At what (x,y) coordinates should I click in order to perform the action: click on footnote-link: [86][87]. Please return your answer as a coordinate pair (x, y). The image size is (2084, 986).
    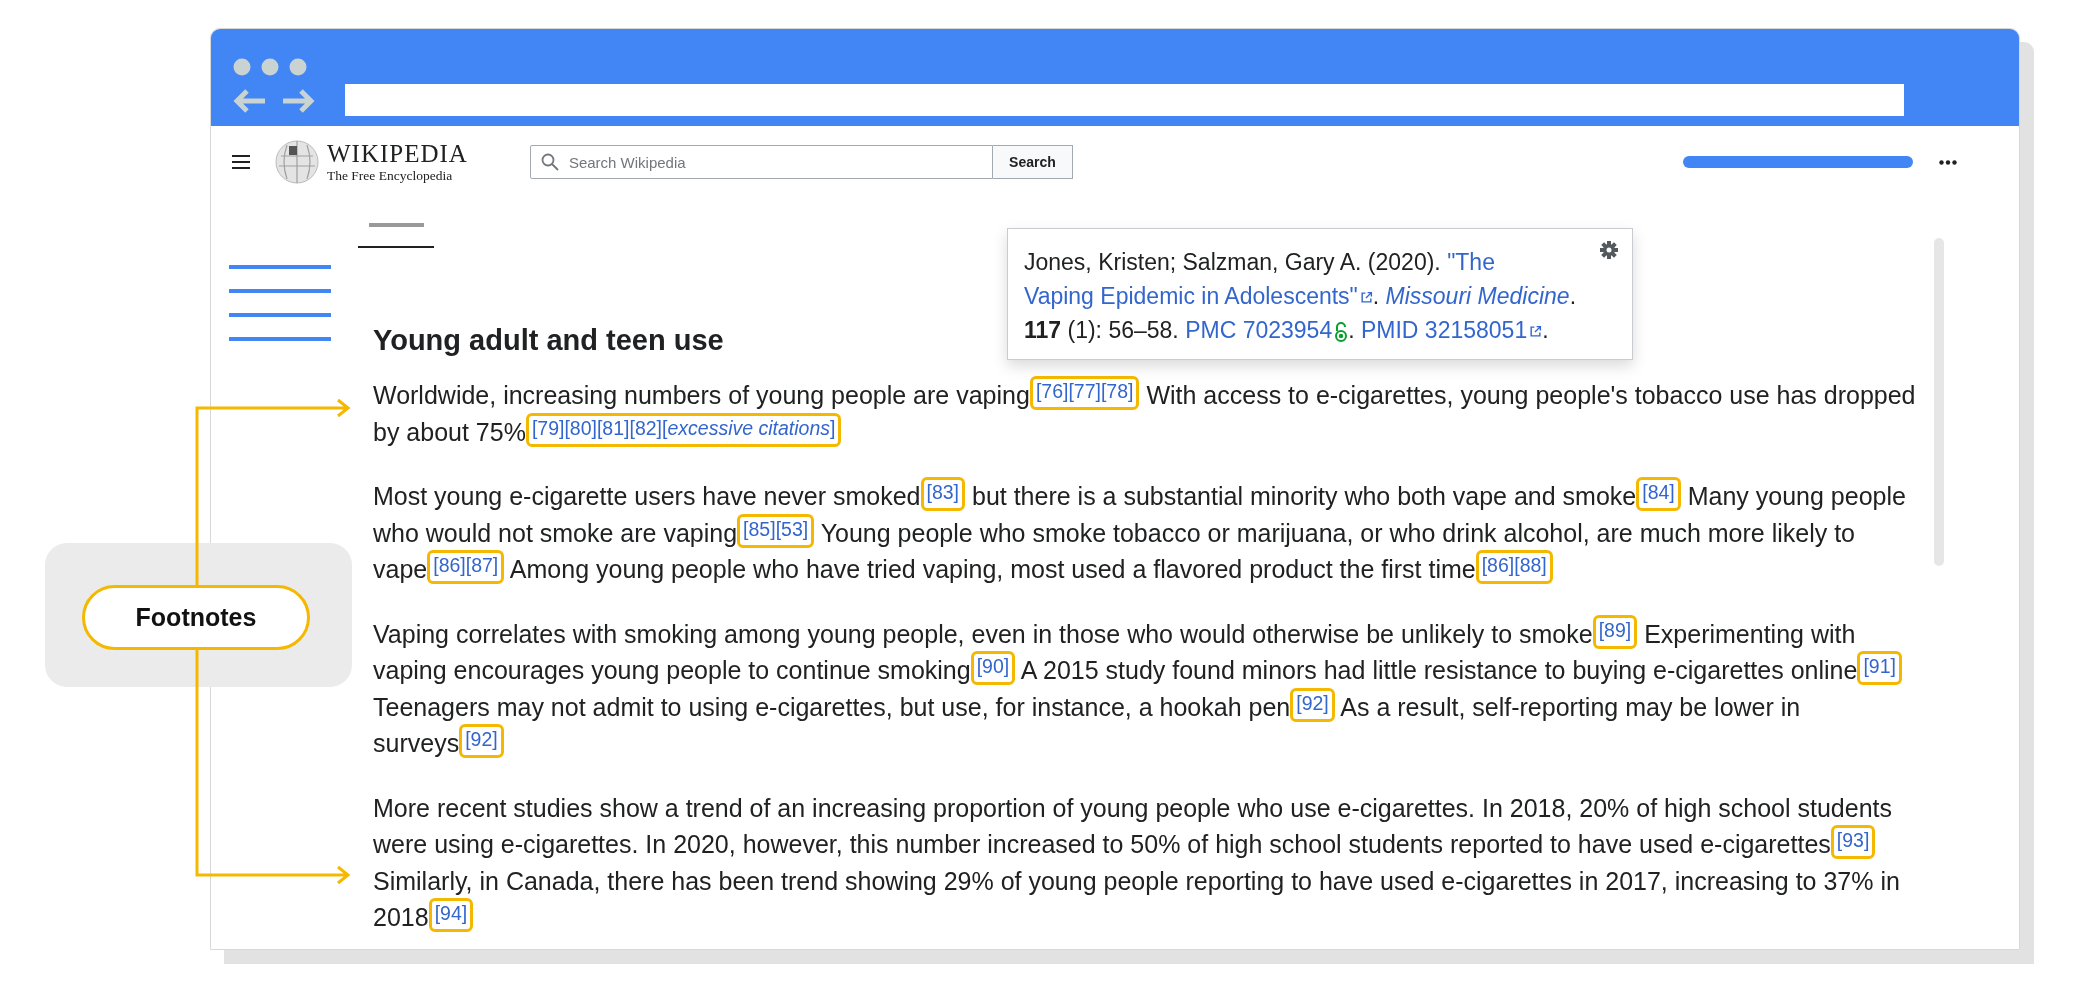
    Looking at the image, I should click on (466, 567).